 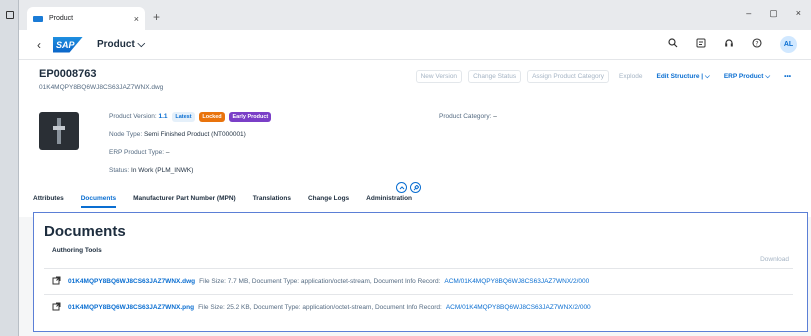 What do you see at coordinates (136, 19) in the screenshot?
I see `close-tab-icon: ×` at bounding box center [136, 19].